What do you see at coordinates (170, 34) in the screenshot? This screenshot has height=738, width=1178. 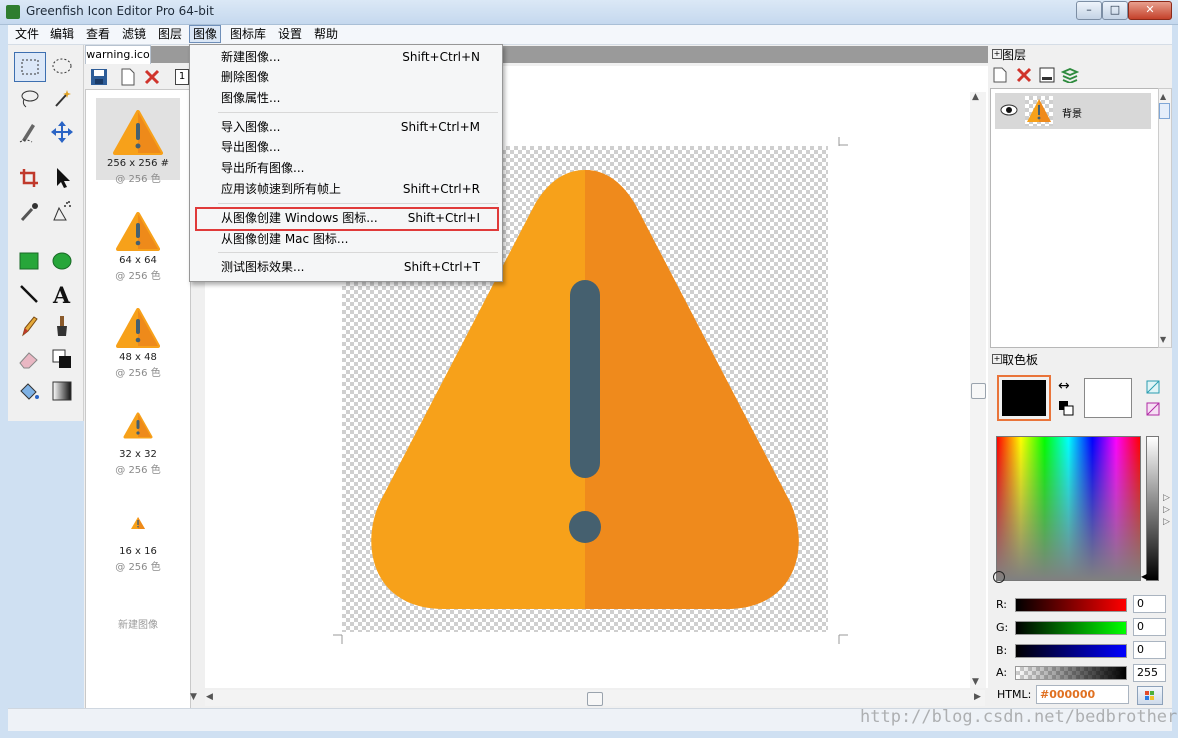 I see `menu-layer: 图层` at bounding box center [170, 34].